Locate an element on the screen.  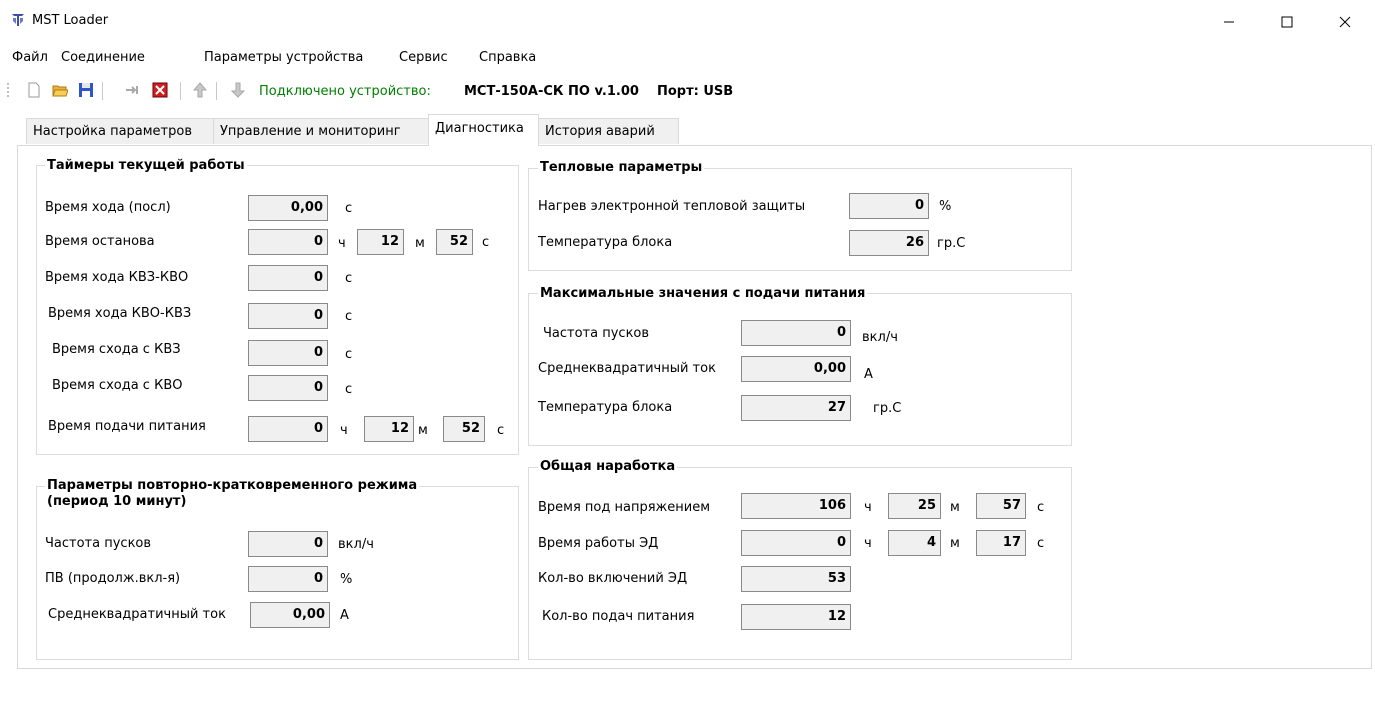
power-time-seconds: 52 is located at coordinates (464, 429).